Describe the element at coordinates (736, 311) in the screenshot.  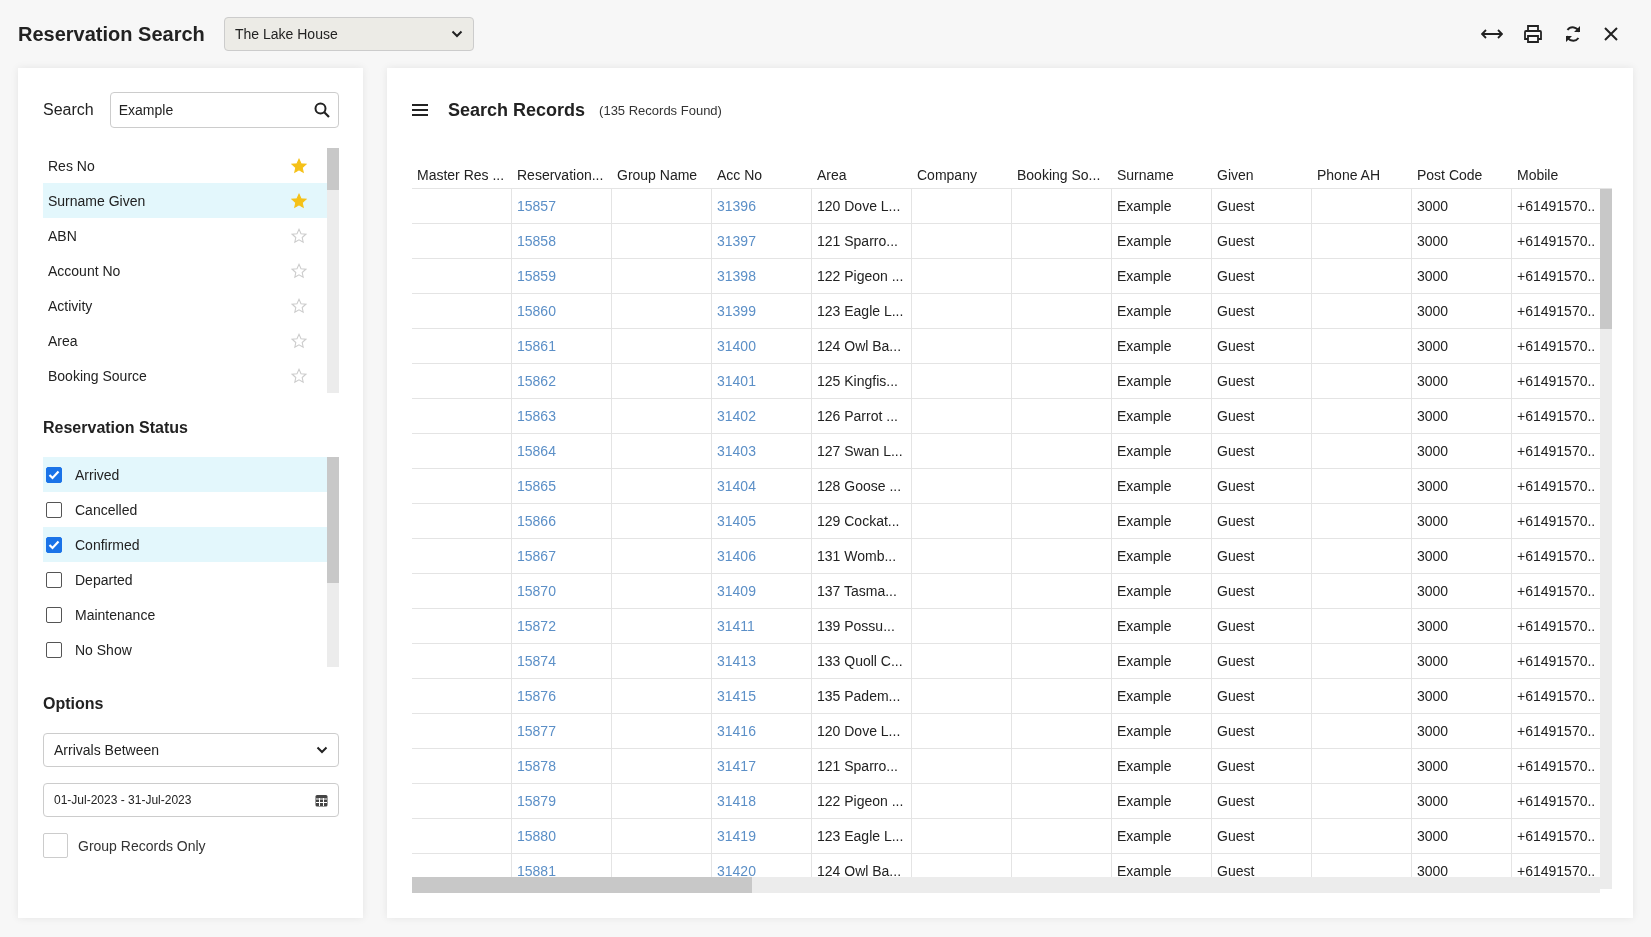
I see `record-link: 31399` at that location.